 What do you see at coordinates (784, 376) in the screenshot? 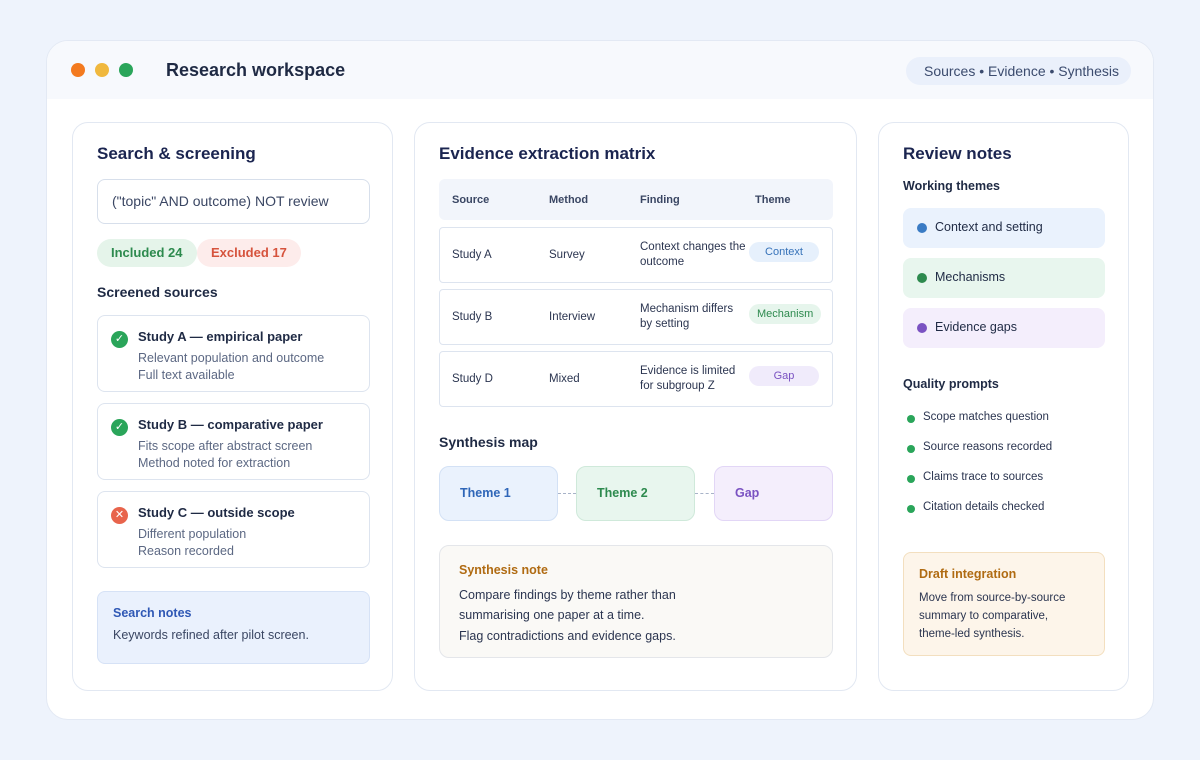
I see `theme-tag-gap: Gap` at bounding box center [784, 376].